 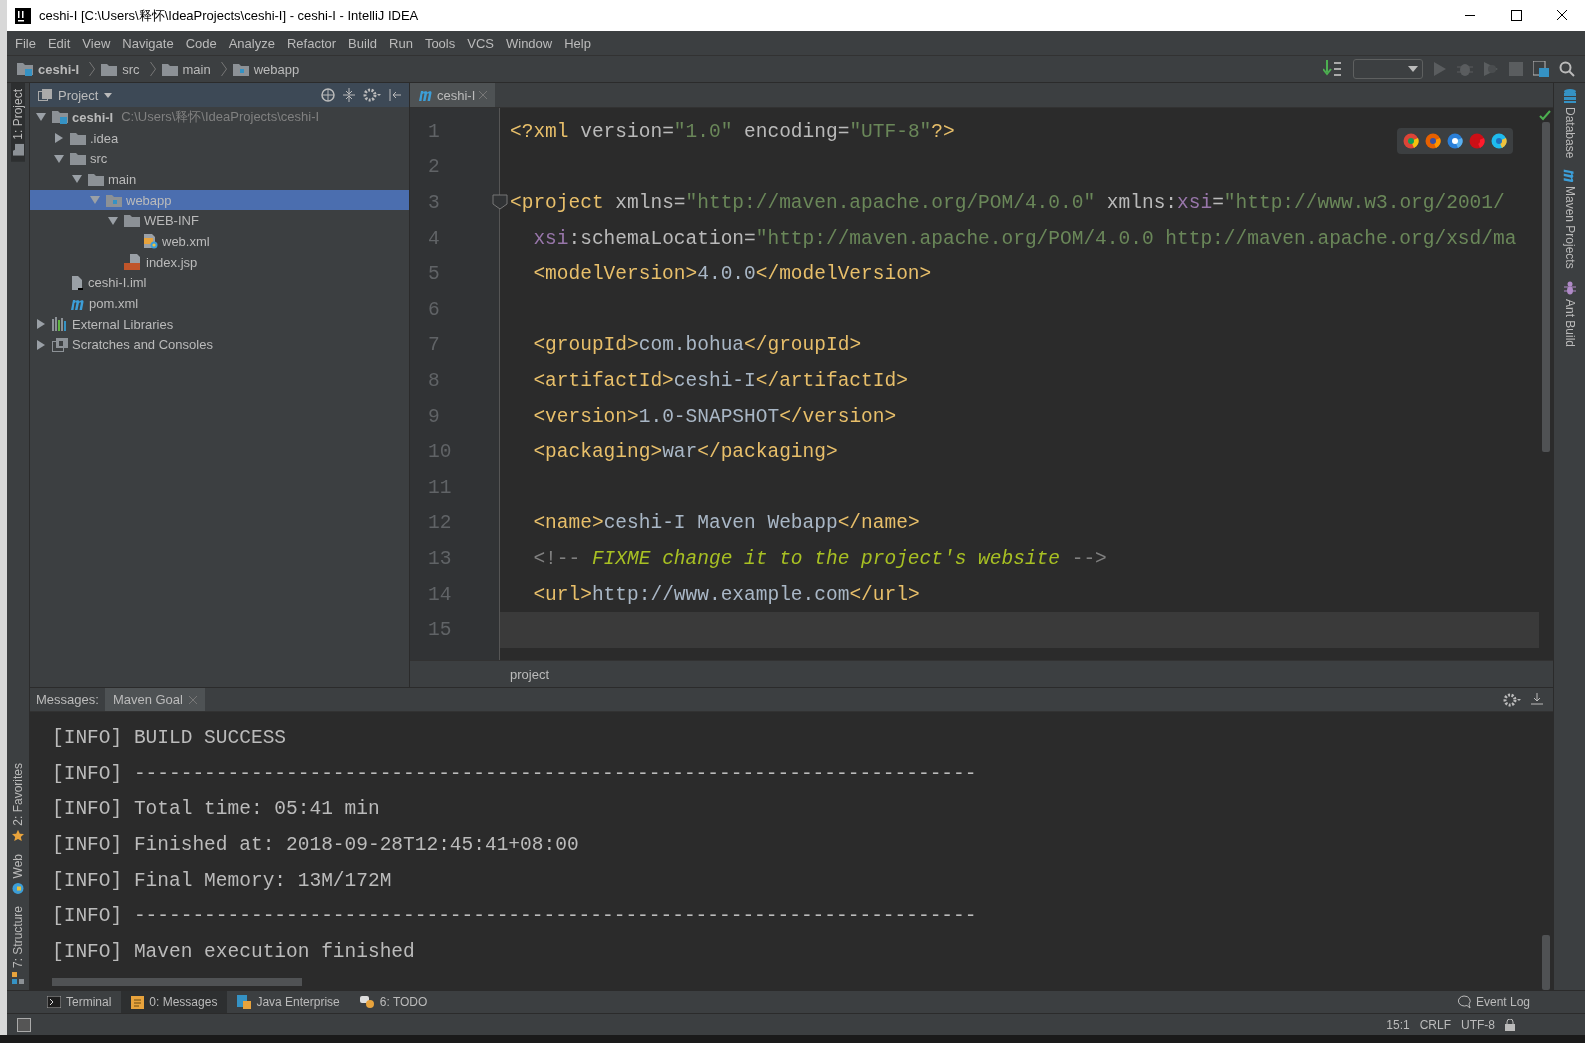 I want to click on messages-icon, so click(x=138, y=1002).